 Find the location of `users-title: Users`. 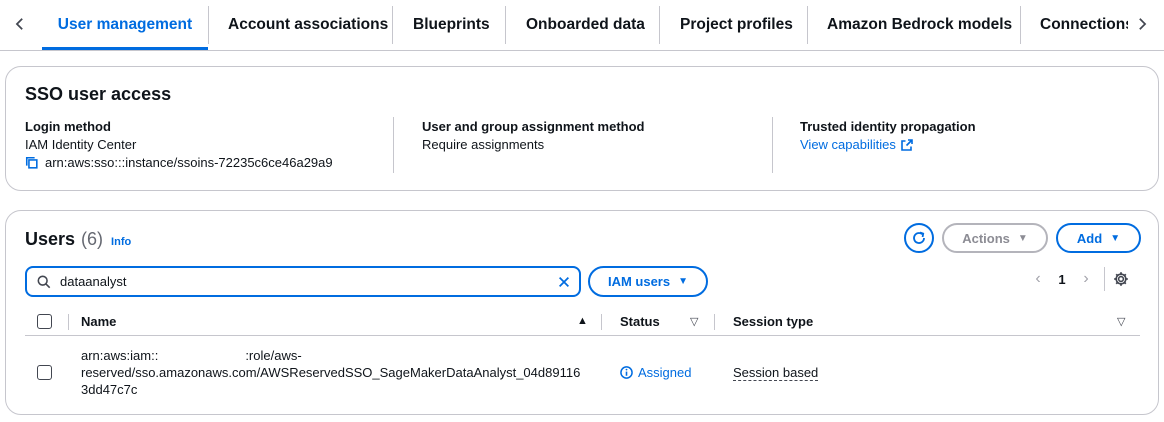

users-title: Users is located at coordinates (50, 239).